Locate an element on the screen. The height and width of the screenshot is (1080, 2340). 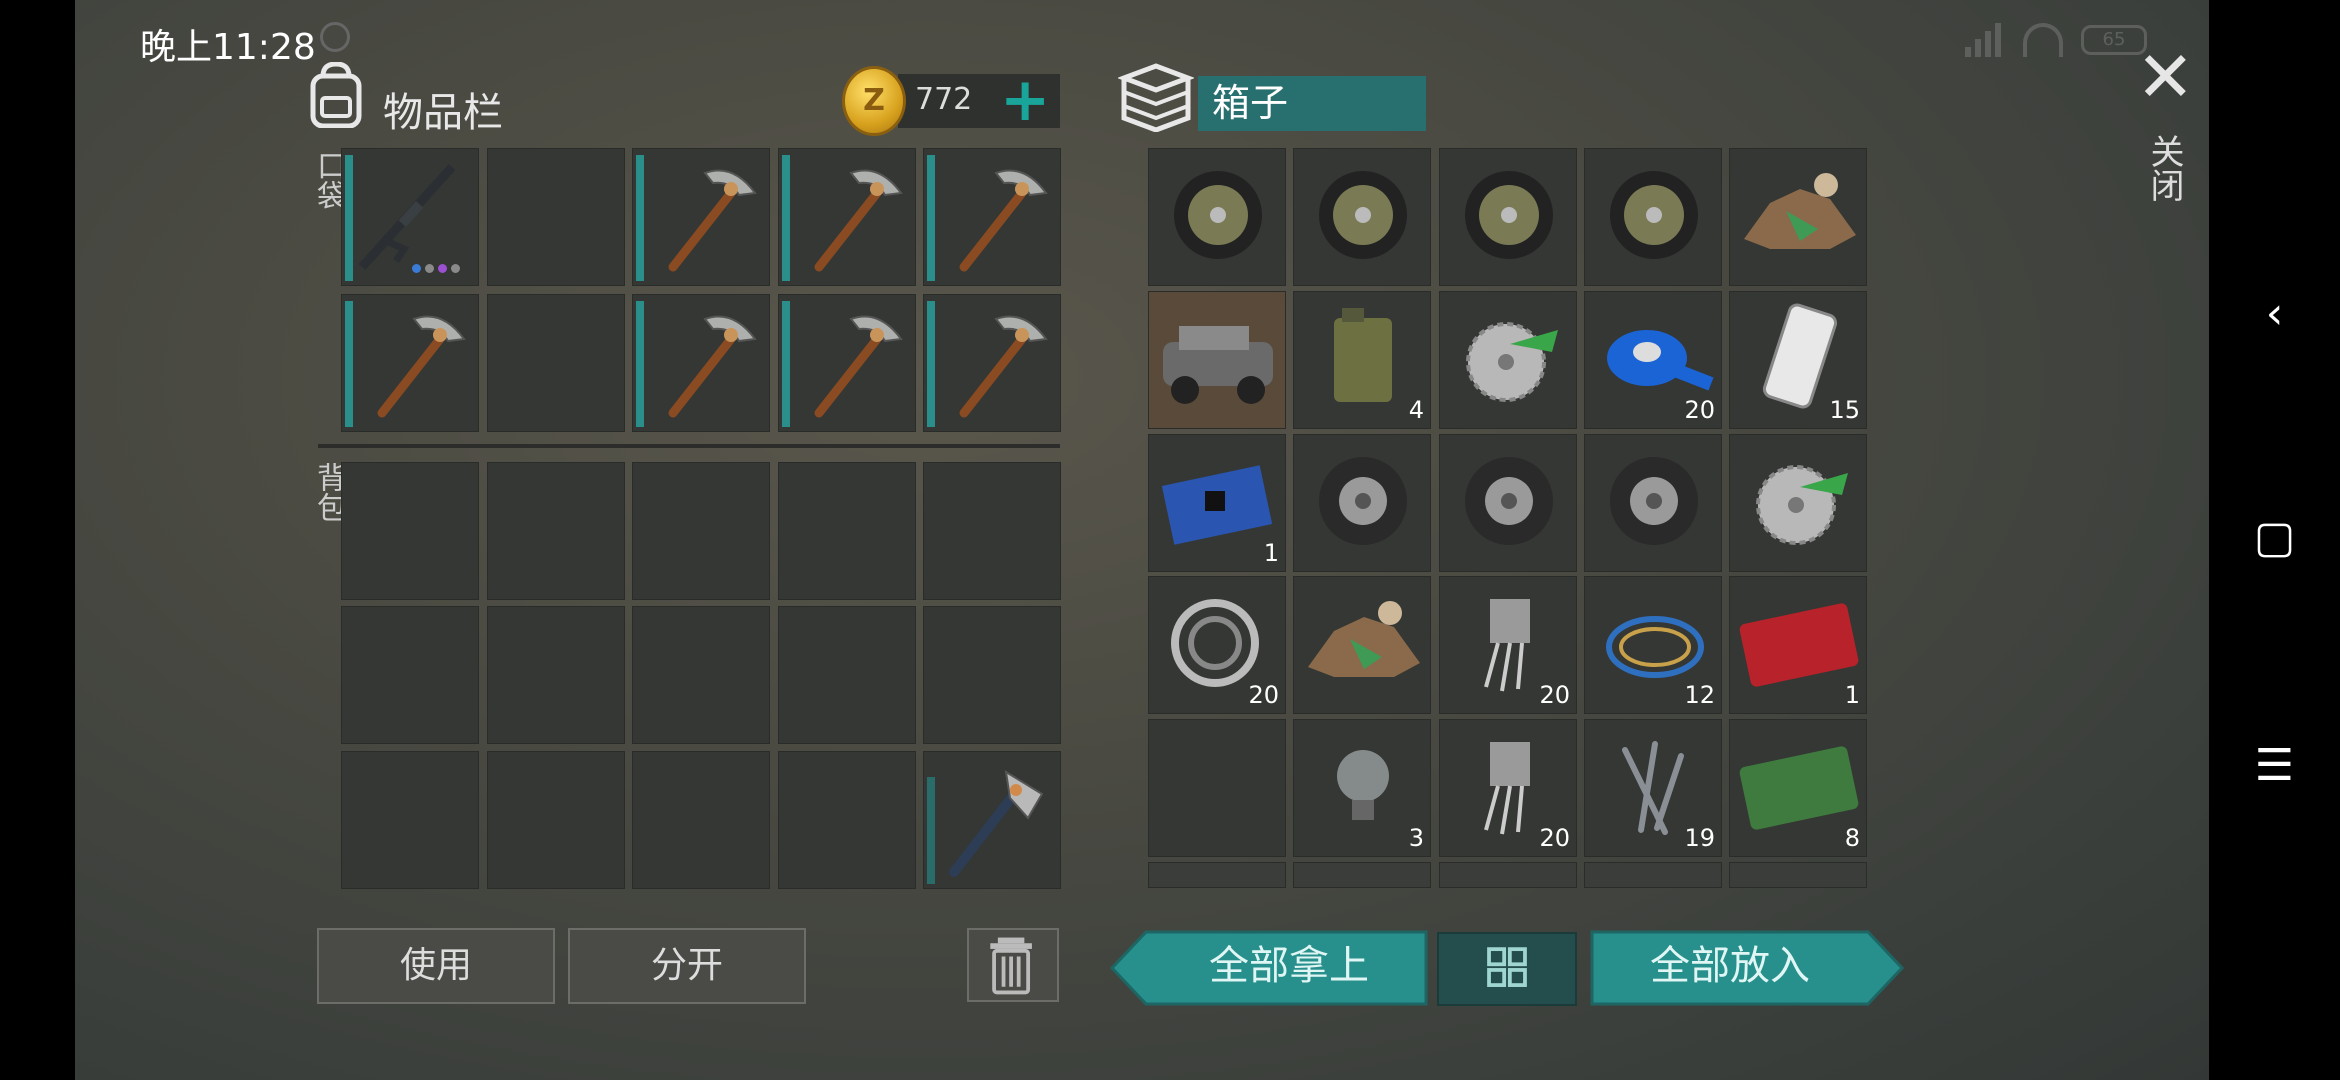
use-button: 使用 is located at coordinates (436, 966).